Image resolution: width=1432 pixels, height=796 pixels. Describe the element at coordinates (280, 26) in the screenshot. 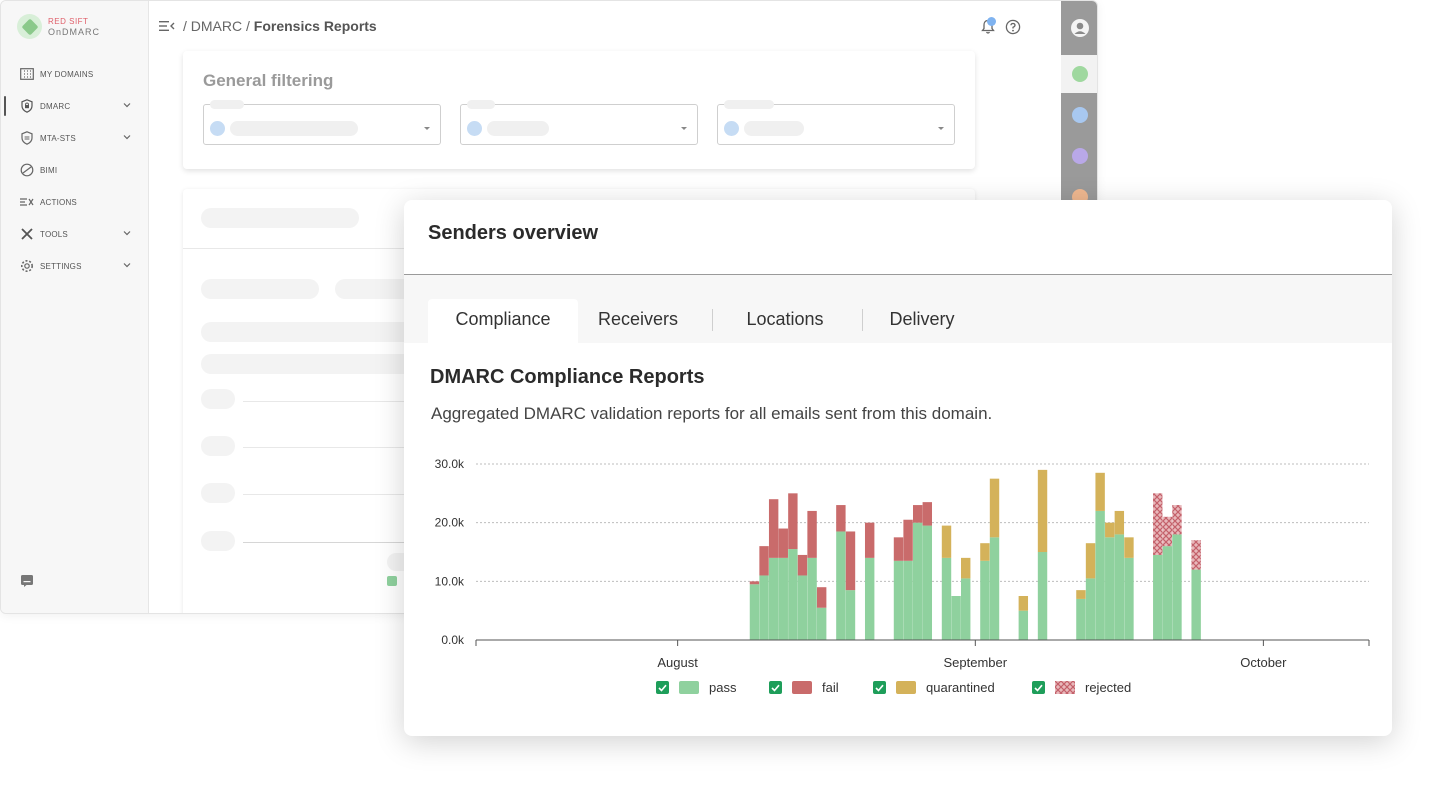

I see `breadcrumb: / DMARC / Forensics Reports` at that location.